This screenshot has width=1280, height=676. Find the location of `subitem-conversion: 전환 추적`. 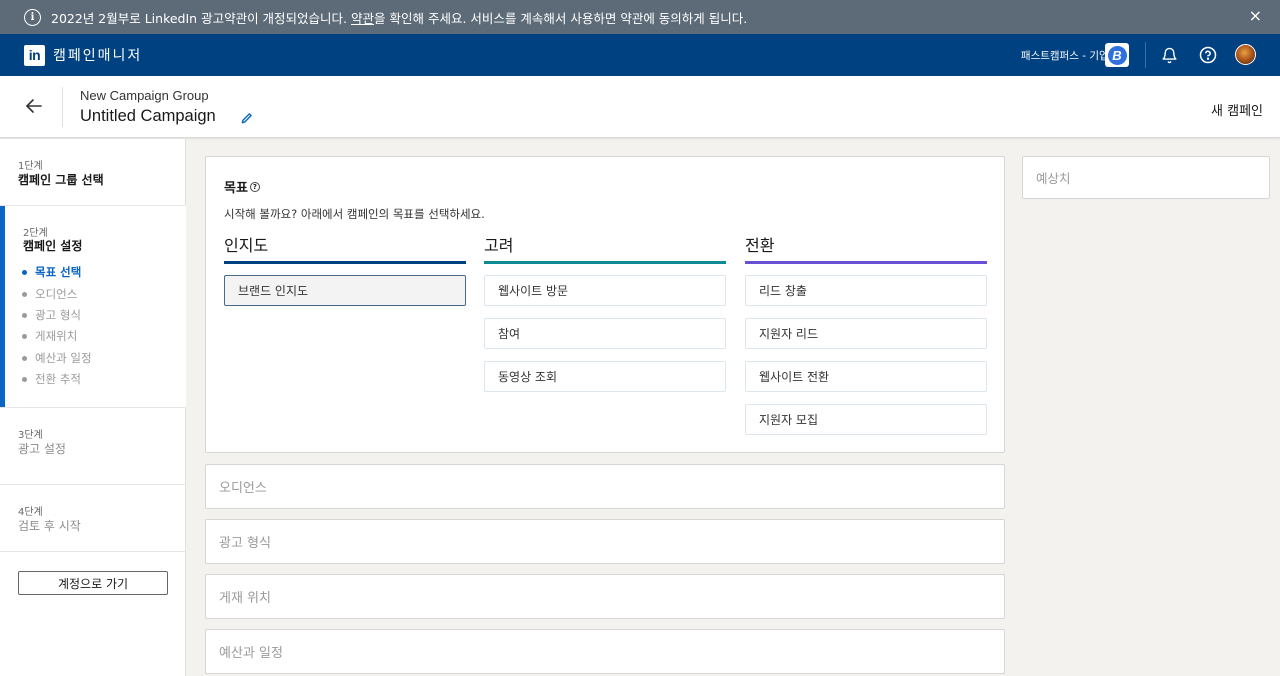

subitem-conversion: 전환 추적 is located at coordinates (51, 379).